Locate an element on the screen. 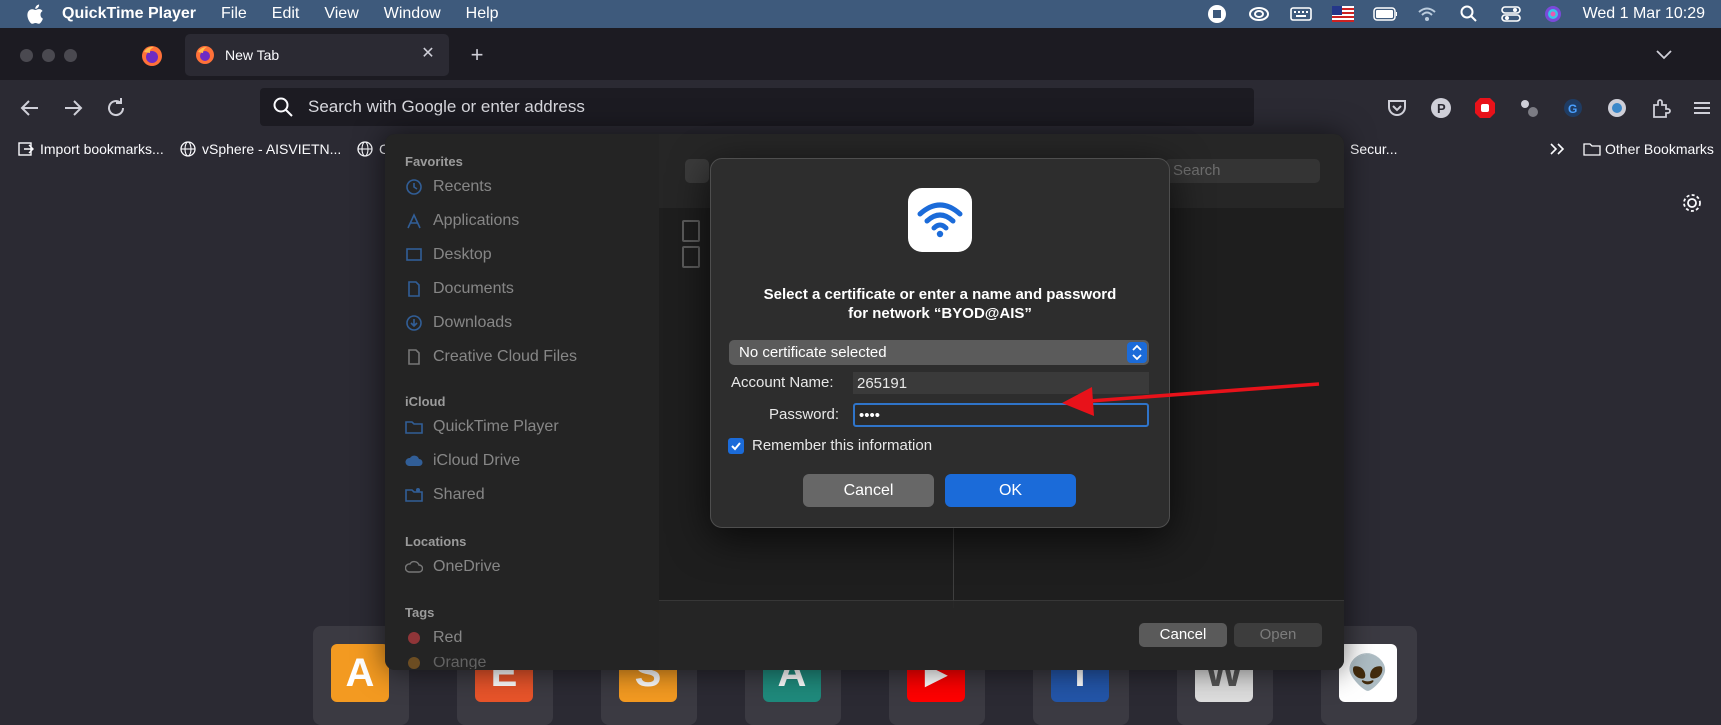  tab-new-tab: New Tab ✕ is located at coordinates (317, 55).